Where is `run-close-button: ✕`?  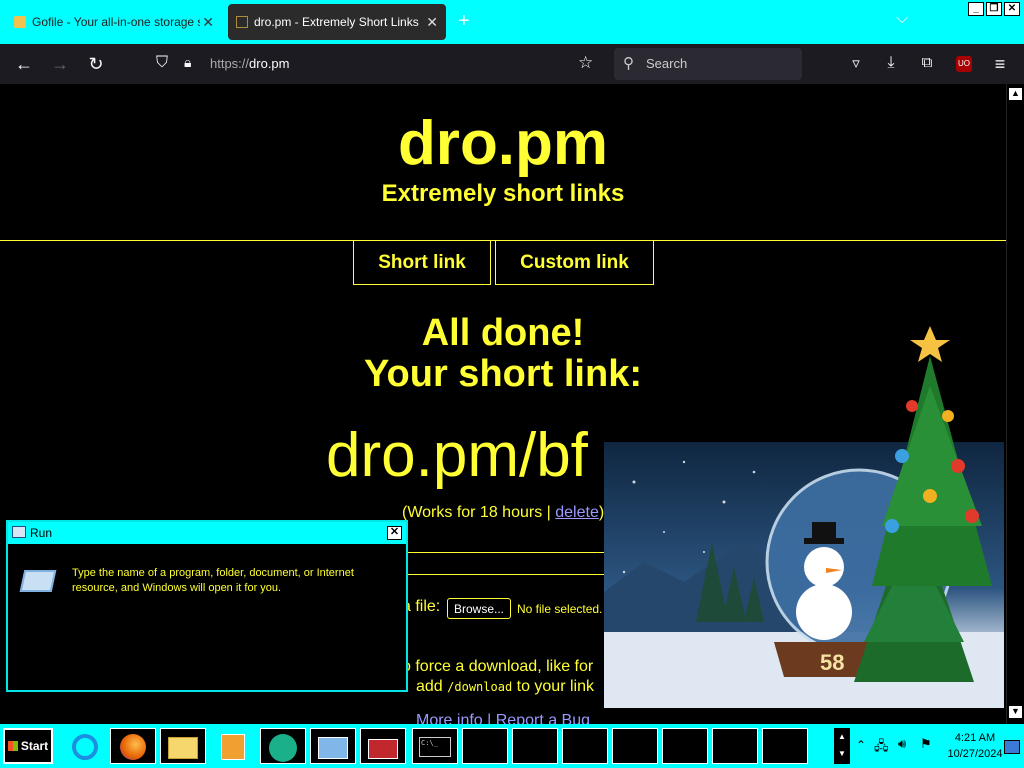
run-close-button: ✕ is located at coordinates (394, 533).